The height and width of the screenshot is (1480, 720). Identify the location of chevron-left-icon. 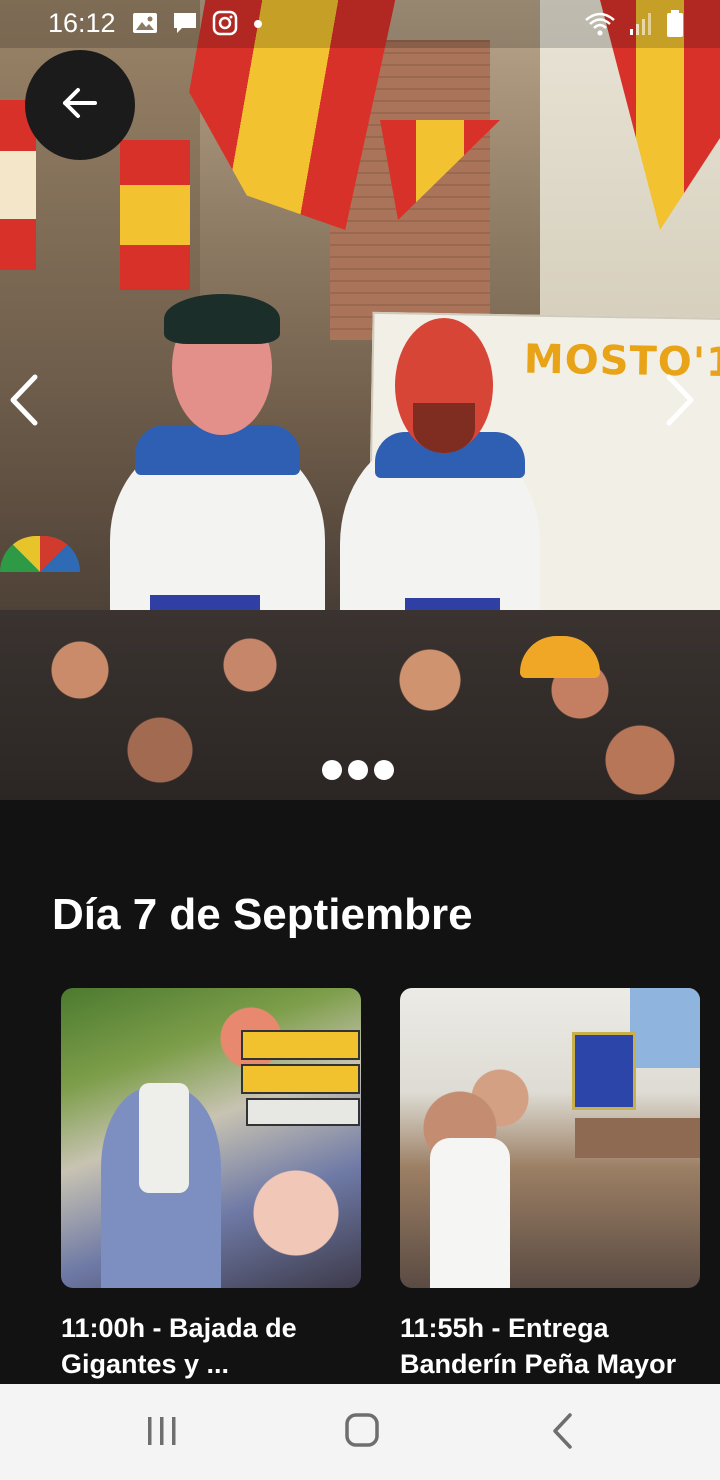
(24, 402).